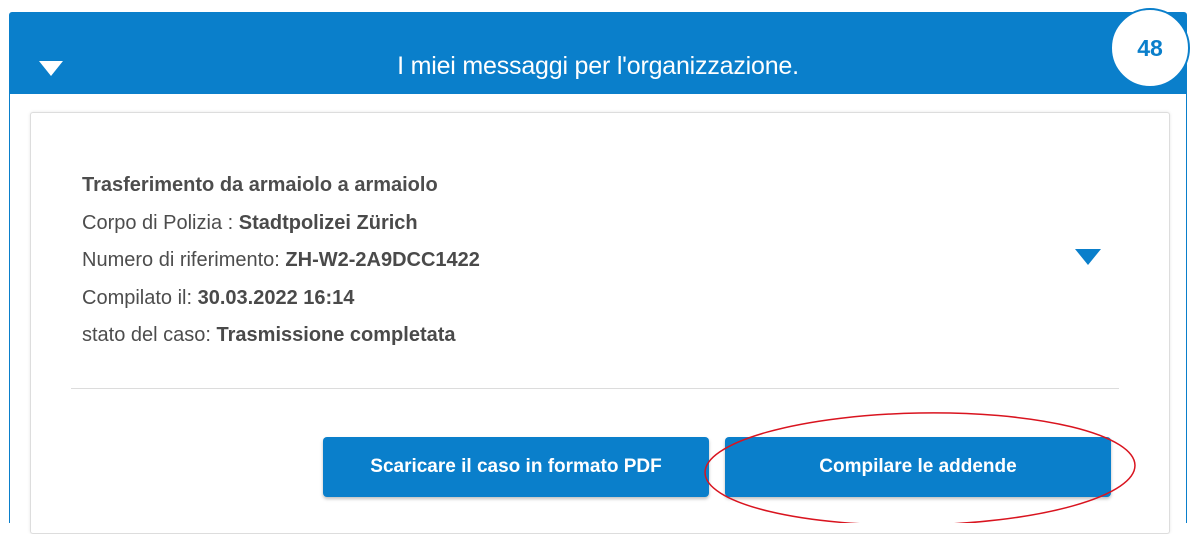  I want to click on reference-label: Numero di riferimento:, so click(184, 260).